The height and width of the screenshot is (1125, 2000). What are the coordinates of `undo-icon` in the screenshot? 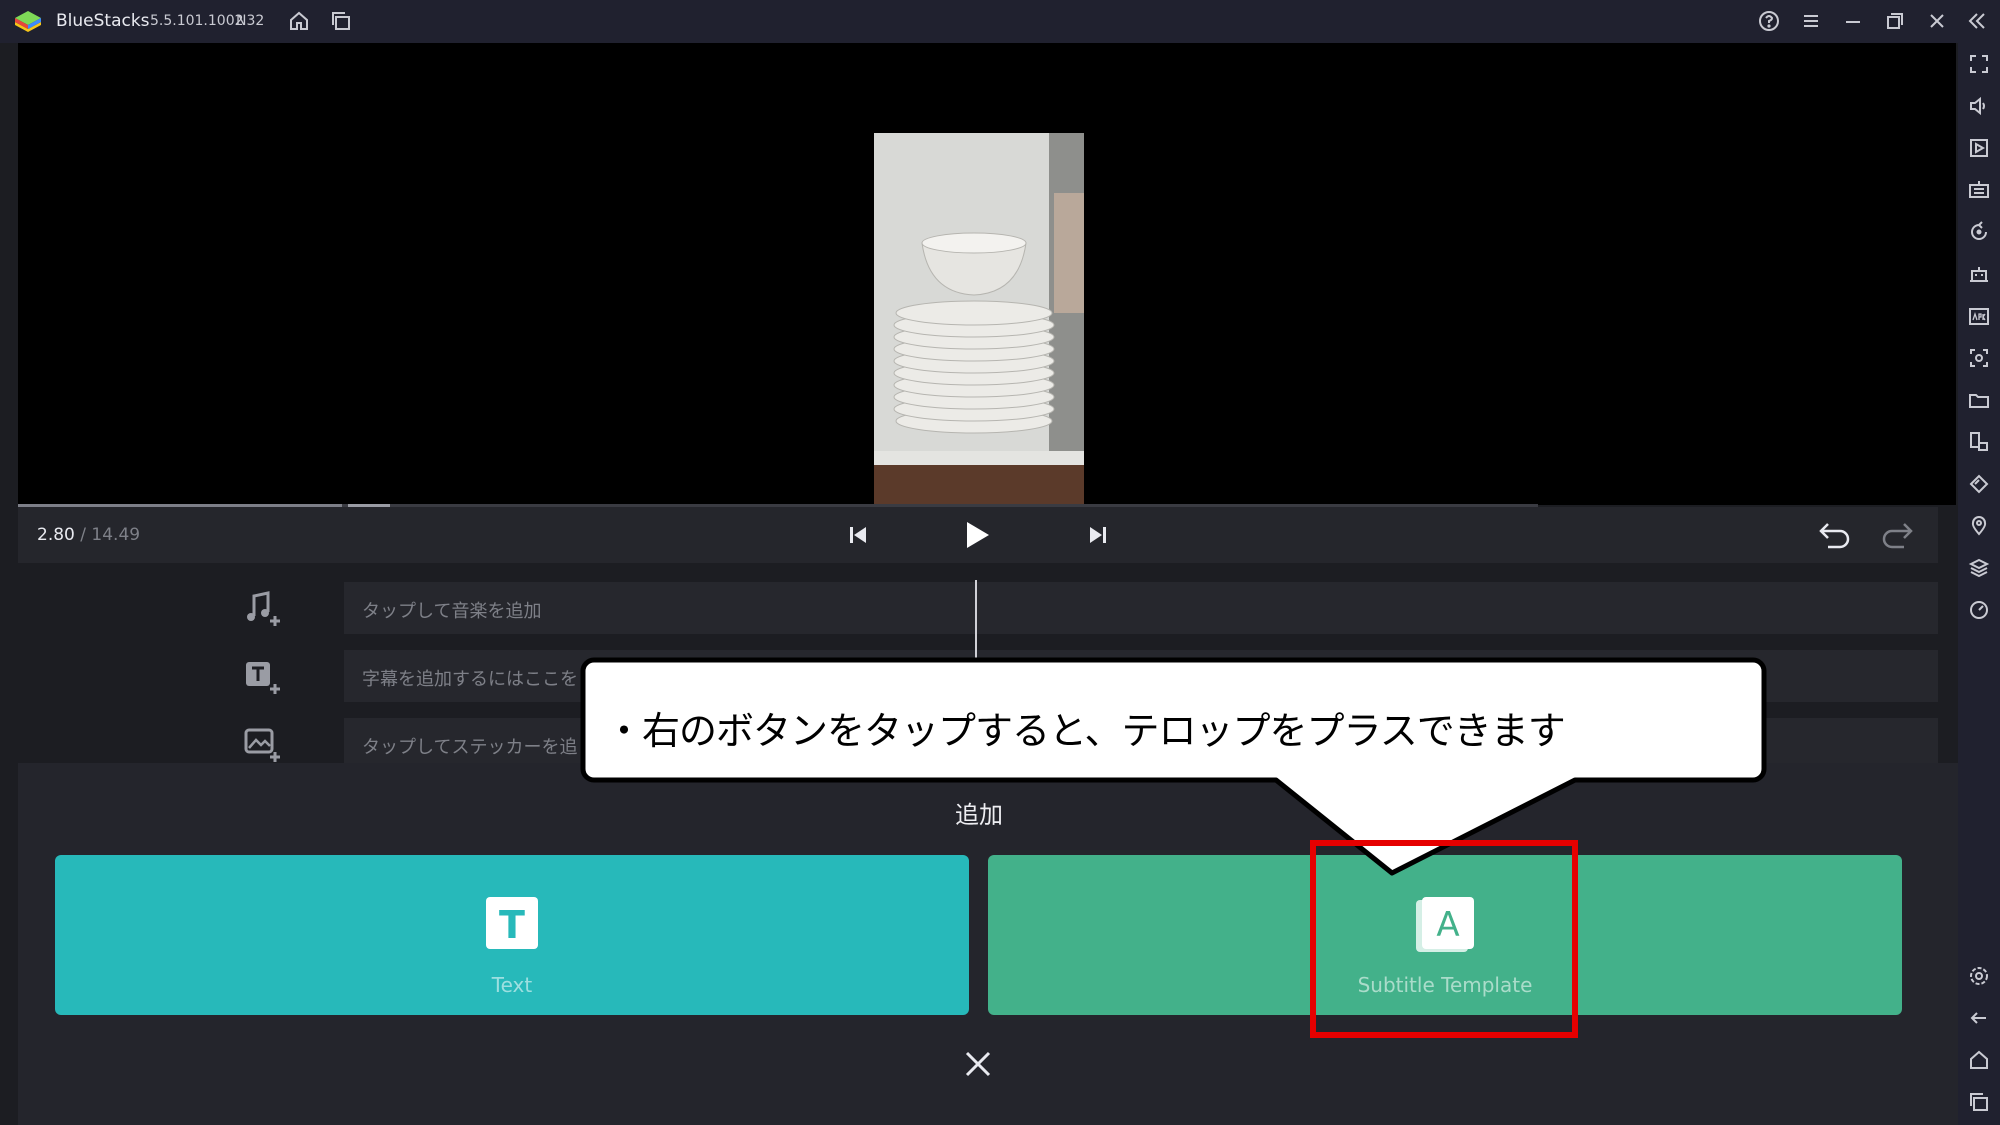 It's located at (1834, 535).